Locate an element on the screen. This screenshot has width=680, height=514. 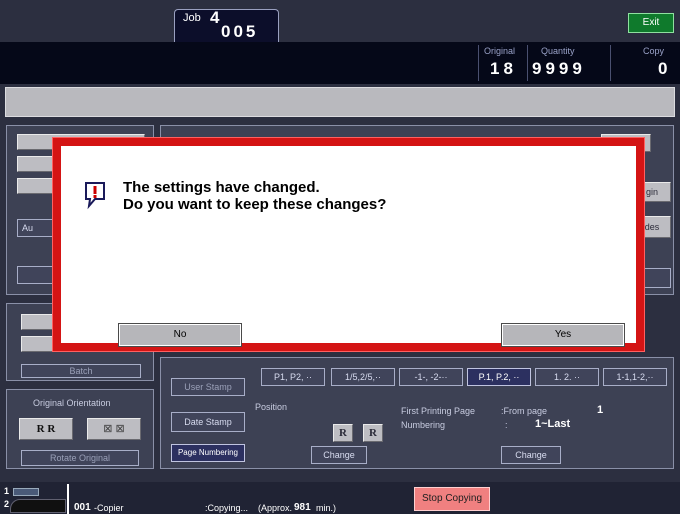
numbering-colon: : is located at coordinates (506, 425).